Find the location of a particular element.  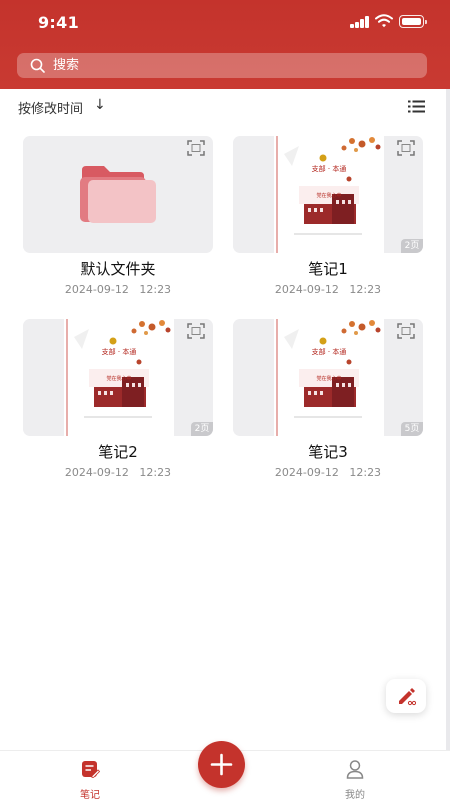

search-input is located at coordinates (233, 65).